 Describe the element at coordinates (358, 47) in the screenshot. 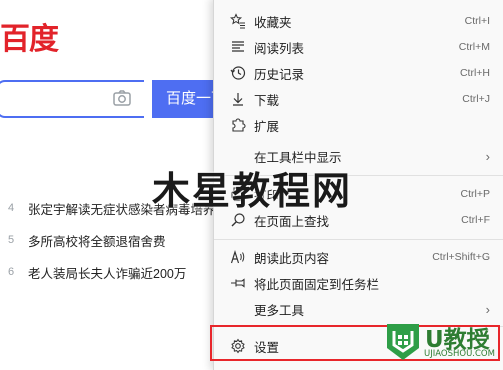

I see `menu-item-reading-list: 阅读列表 Ctrl+M` at that location.